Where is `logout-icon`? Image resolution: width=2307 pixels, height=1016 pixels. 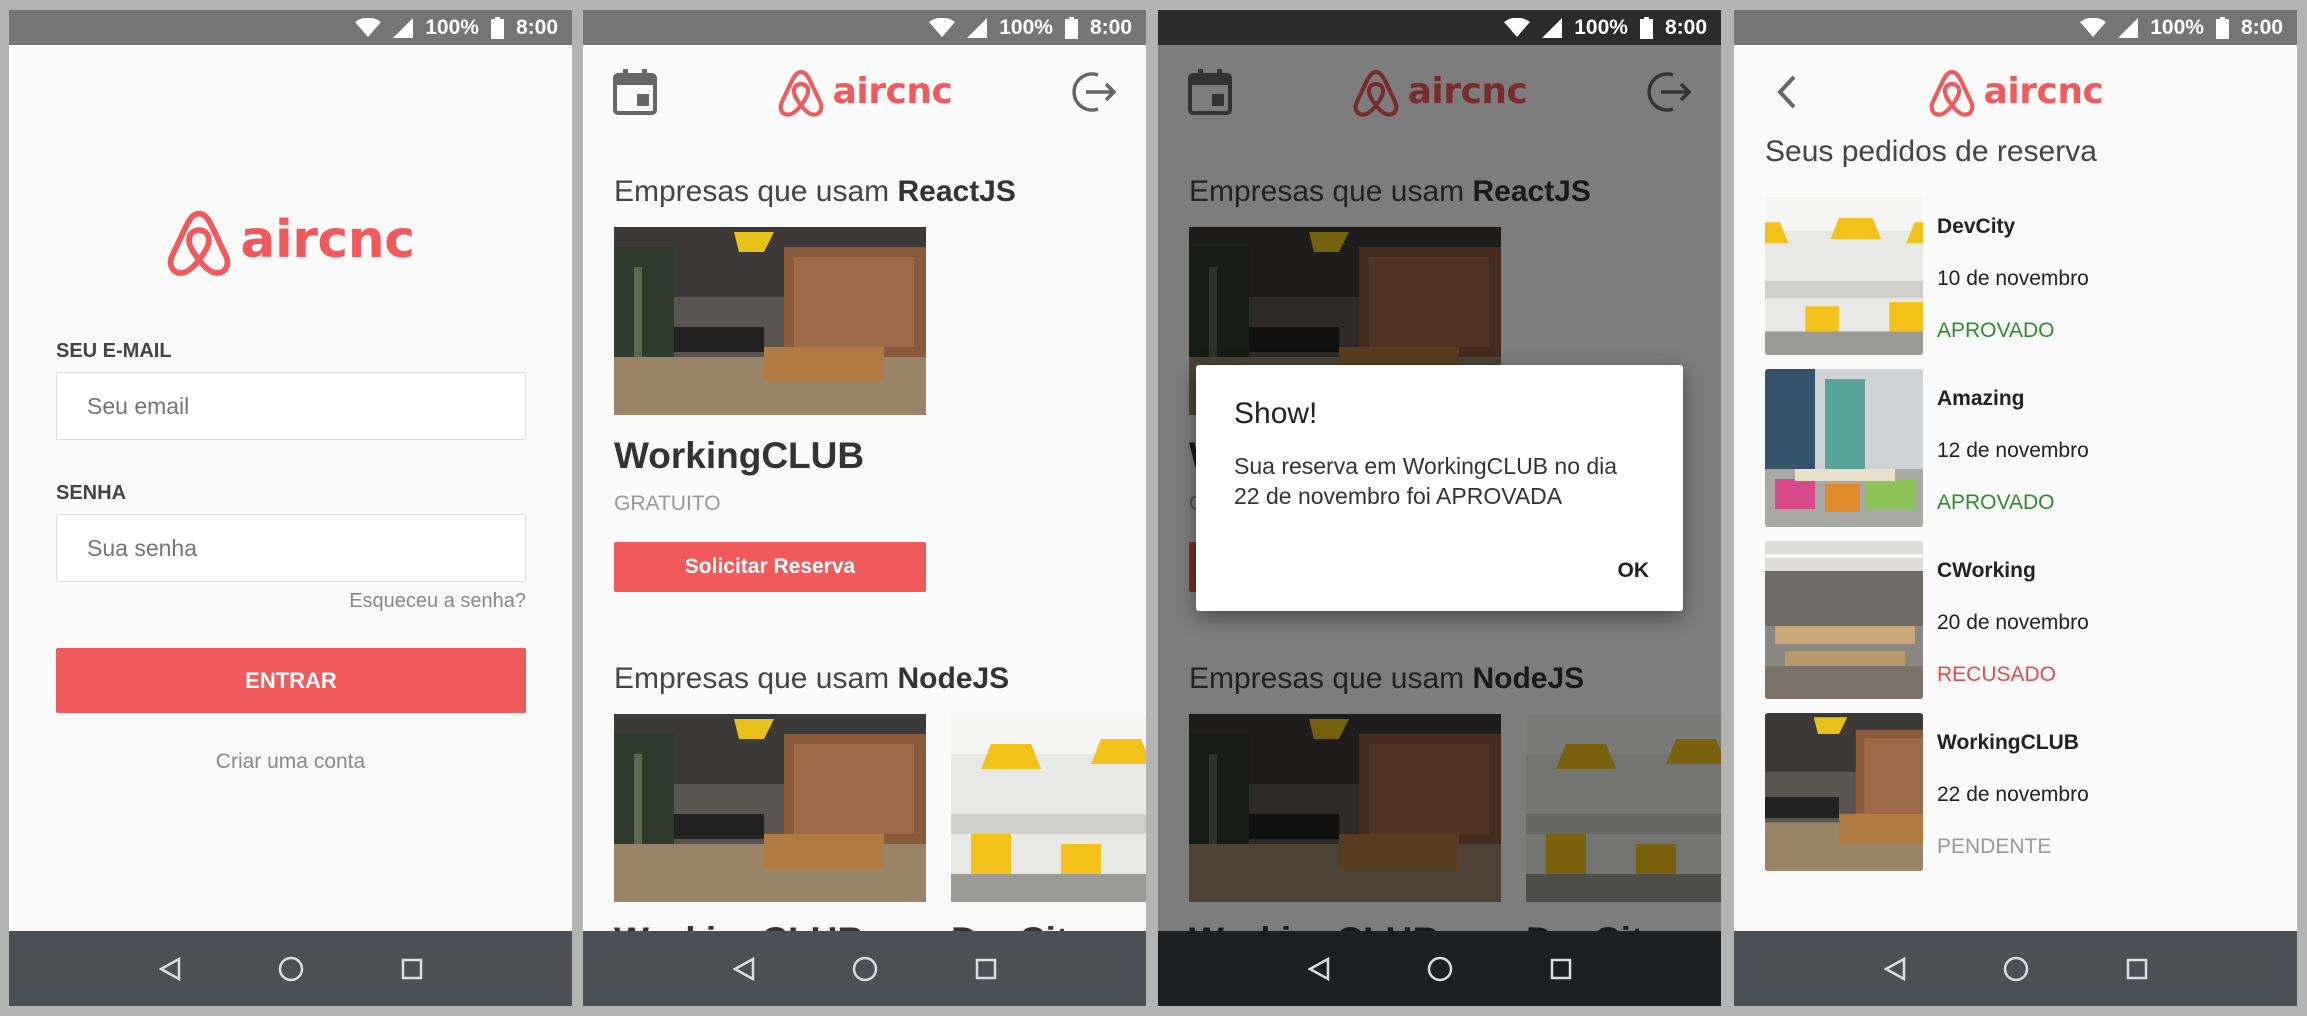 logout-icon is located at coordinates (1093, 92).